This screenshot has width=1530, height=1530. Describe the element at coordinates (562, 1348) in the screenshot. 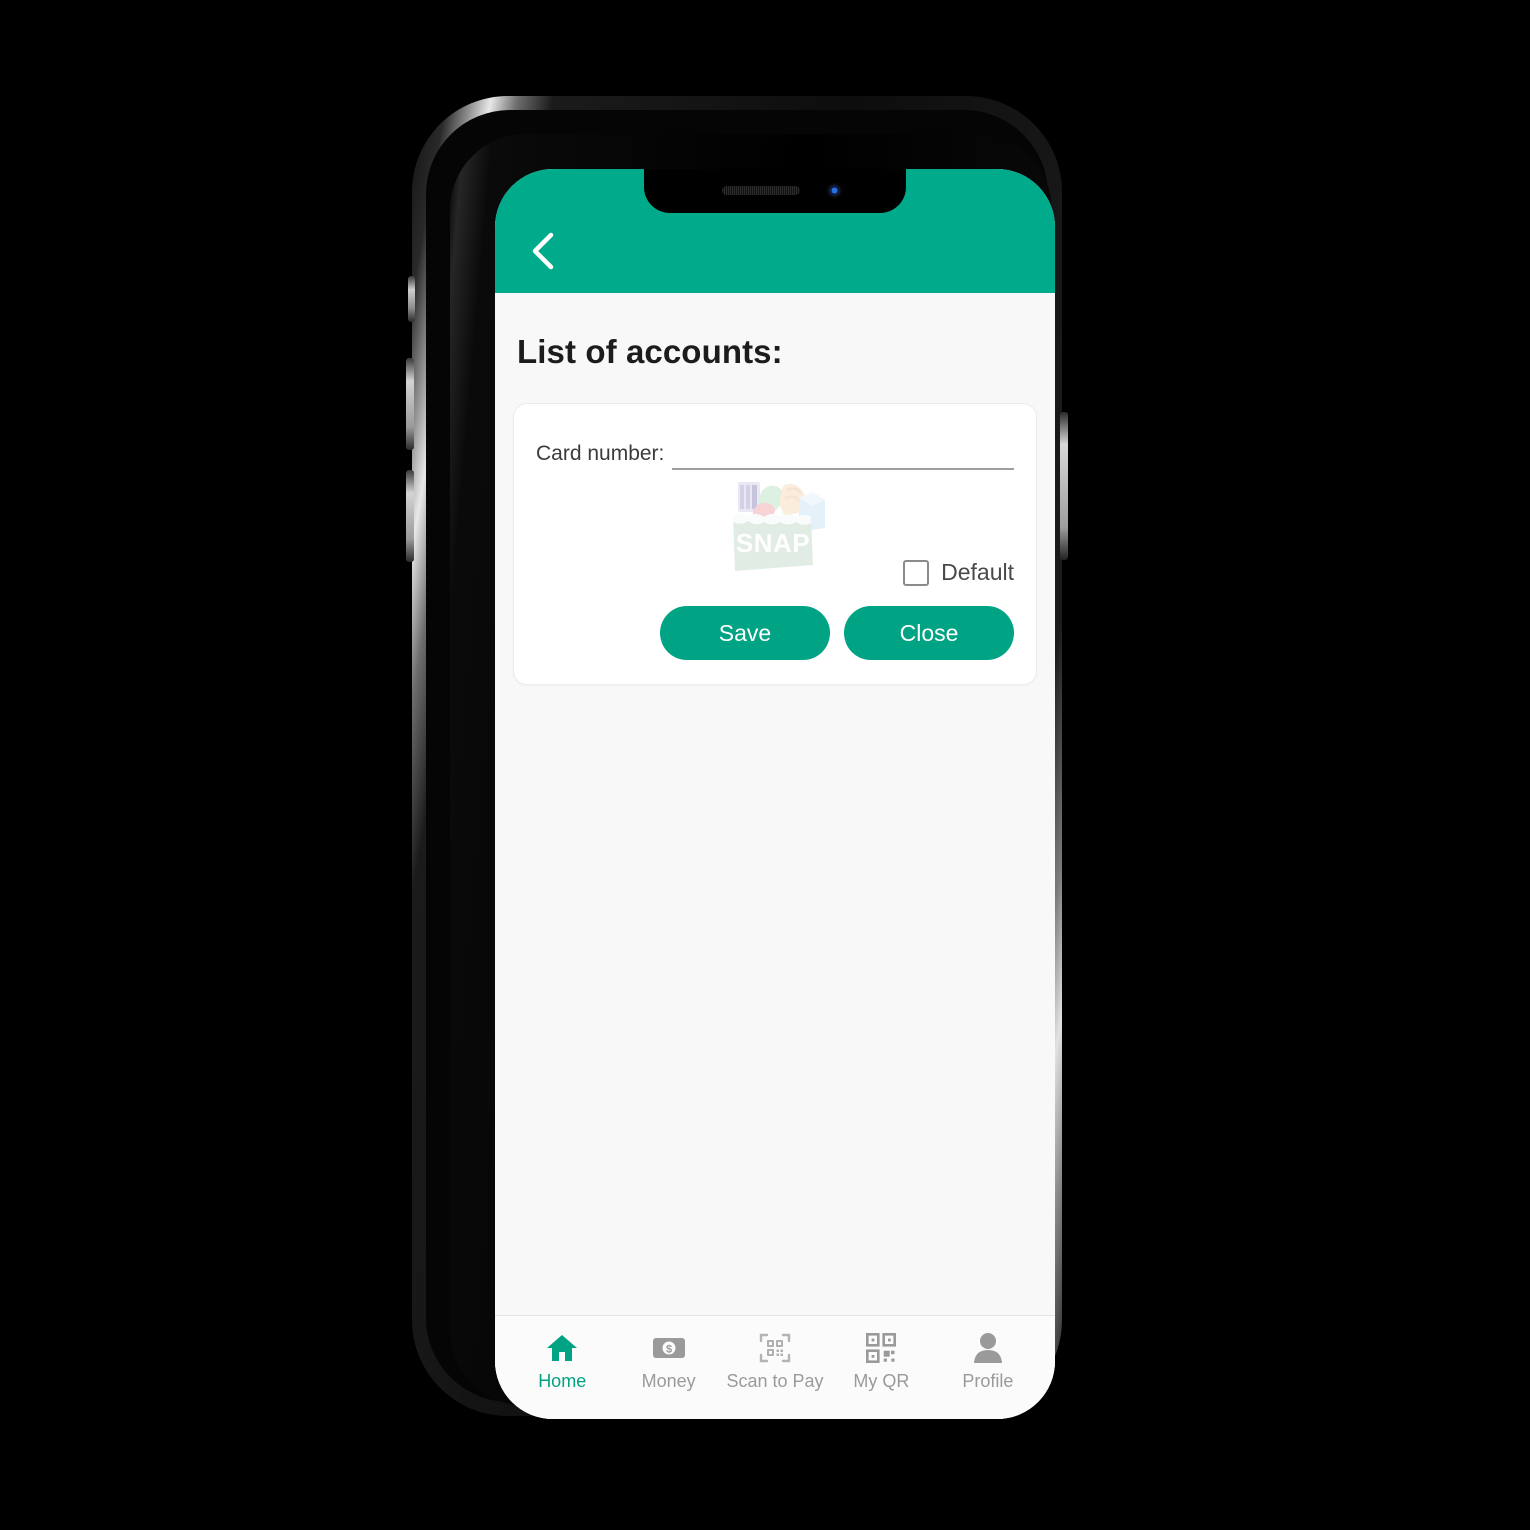

I see `home-icon` at that location.